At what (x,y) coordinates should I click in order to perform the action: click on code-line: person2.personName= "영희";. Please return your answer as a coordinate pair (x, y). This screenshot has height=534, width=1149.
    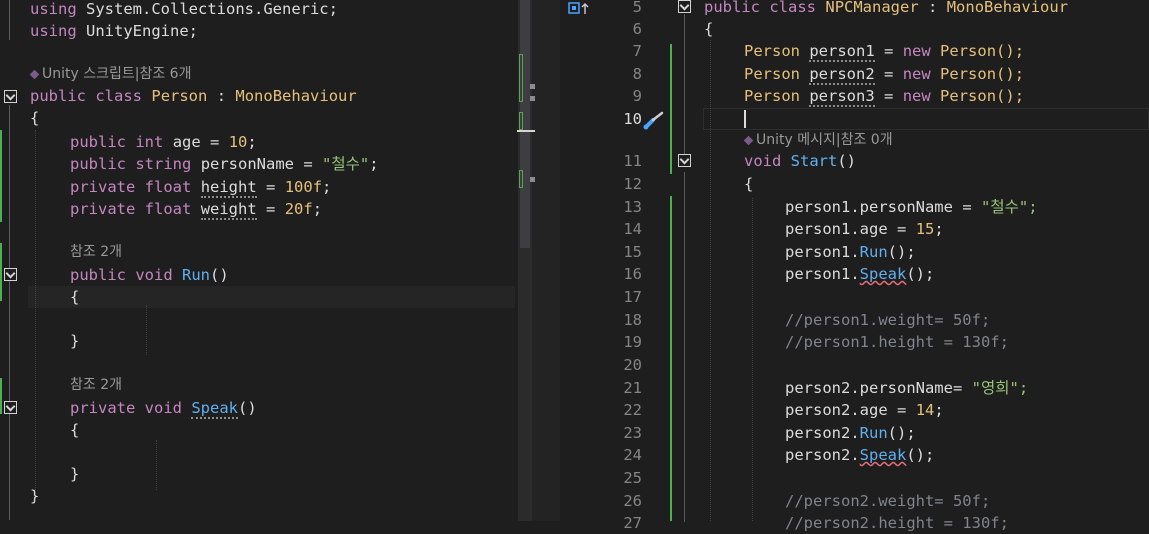
    Looking at the image, I should click on (906, 388).